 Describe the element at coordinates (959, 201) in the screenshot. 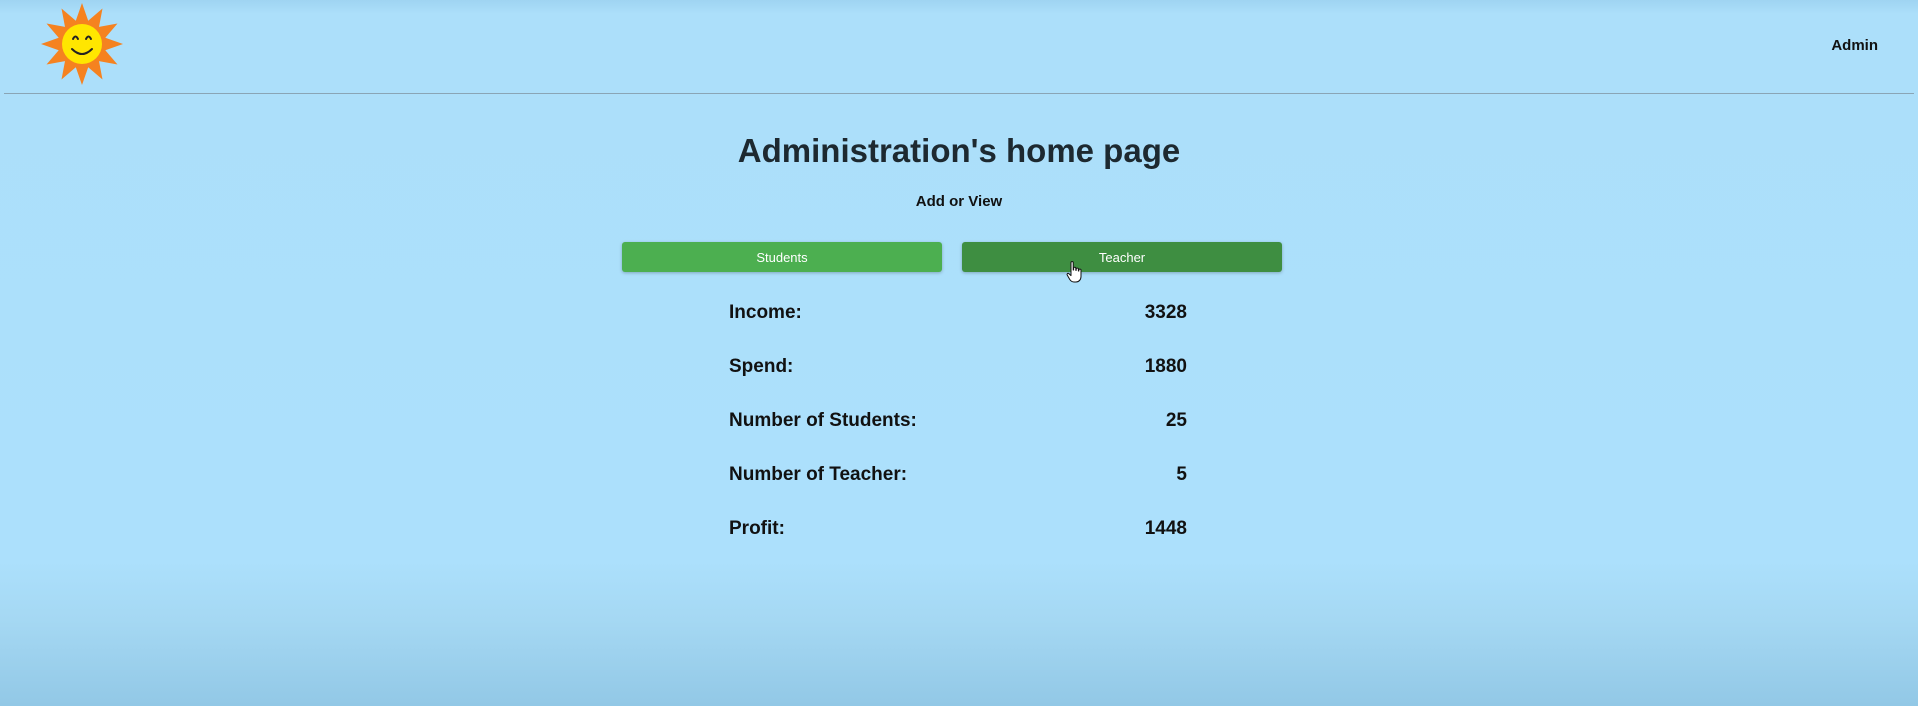

I see `add-or-view-subtitle: Add or View` at that location.